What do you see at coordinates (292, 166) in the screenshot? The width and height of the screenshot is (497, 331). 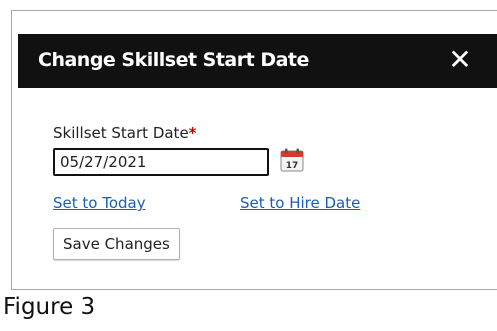 I see `calendar-day-text: 17` at bounding box center [292, 166].